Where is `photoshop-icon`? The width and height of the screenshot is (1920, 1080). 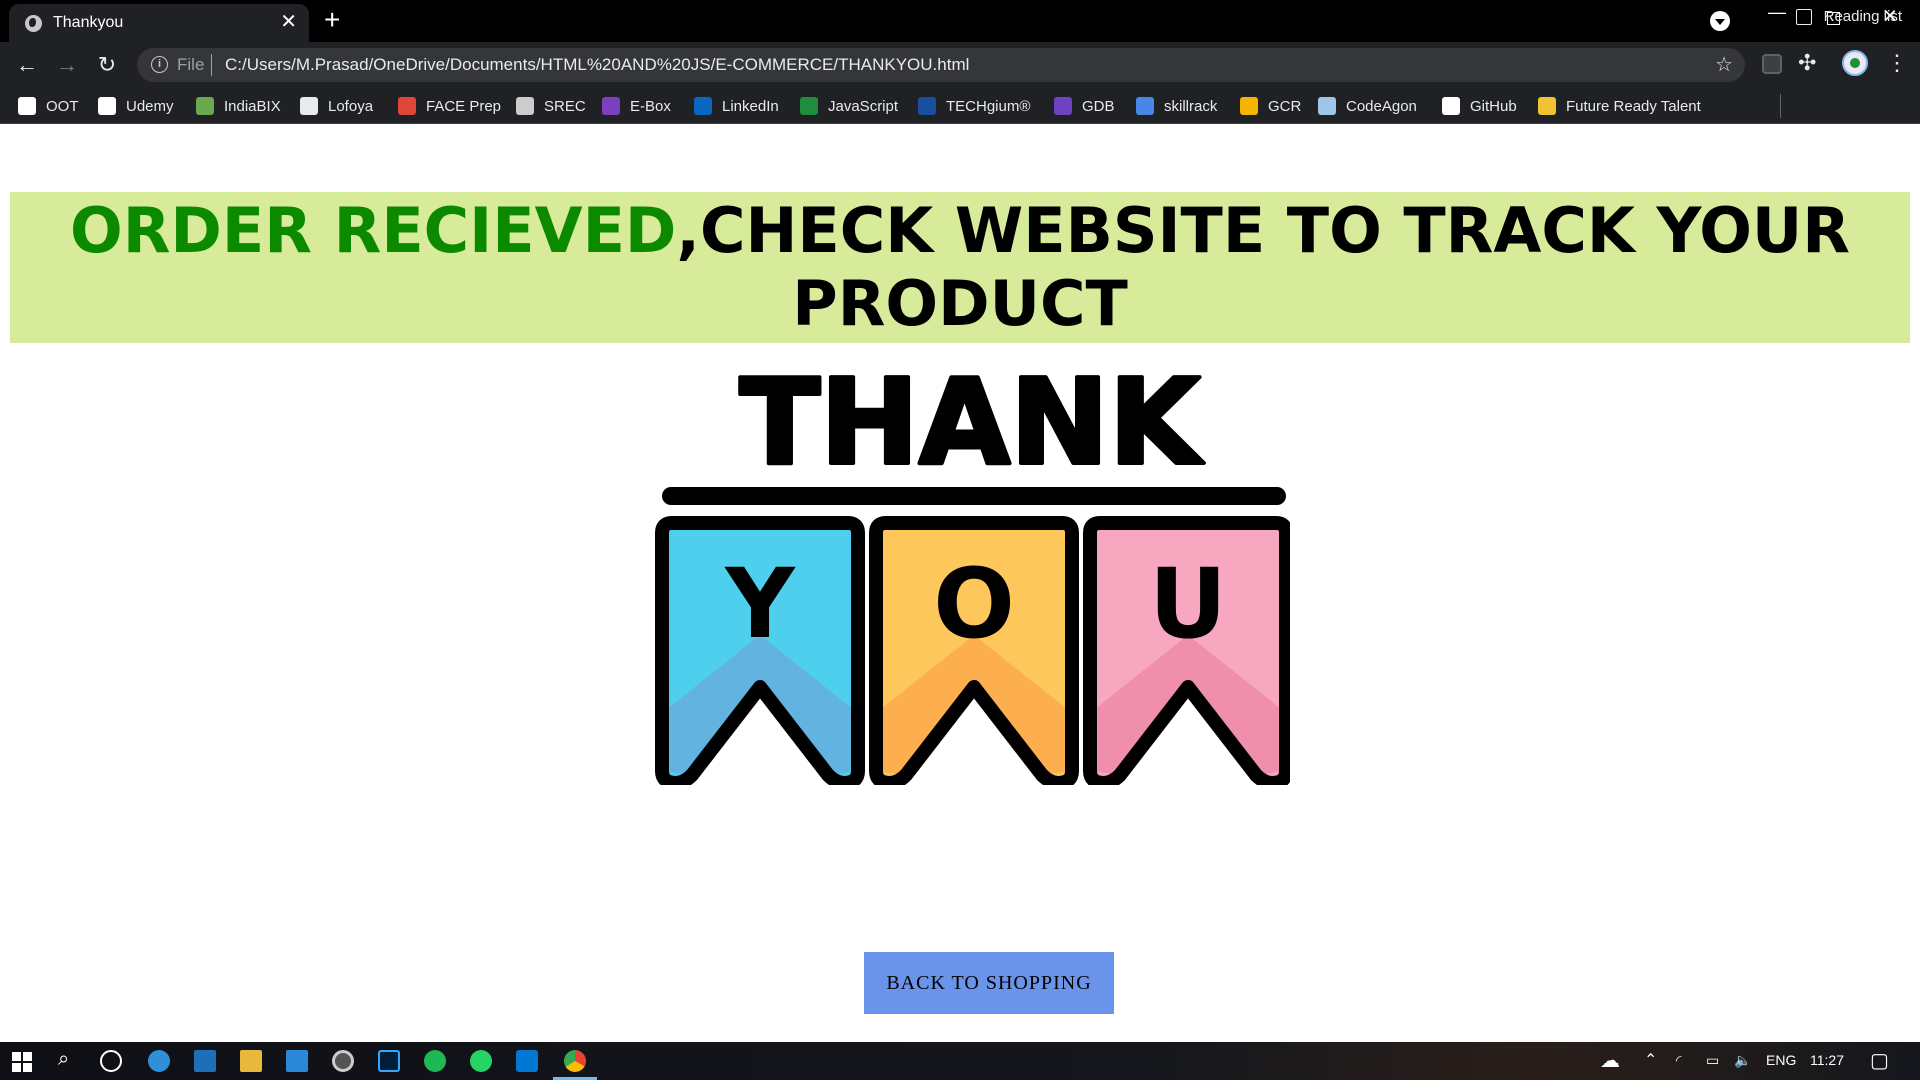
photoshop-icon is located at coordinates (389, 1061).